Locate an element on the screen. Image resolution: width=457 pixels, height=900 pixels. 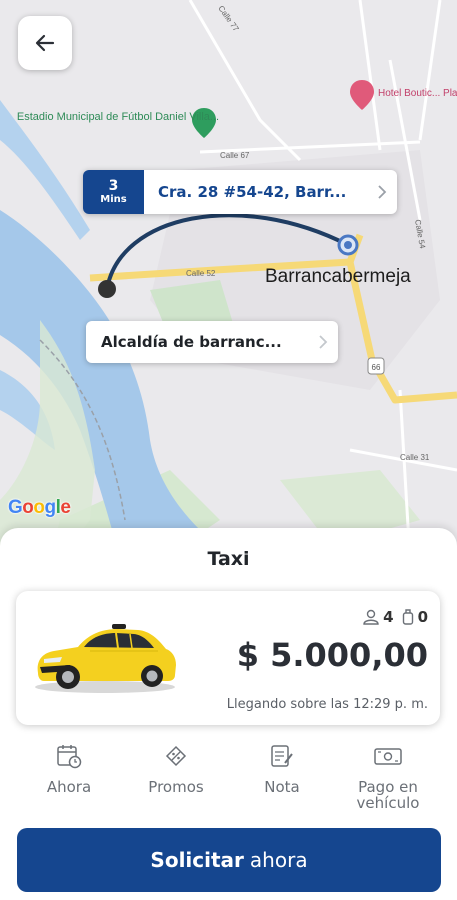
street-label: Calle 31 is located at coordinates (415, 457).